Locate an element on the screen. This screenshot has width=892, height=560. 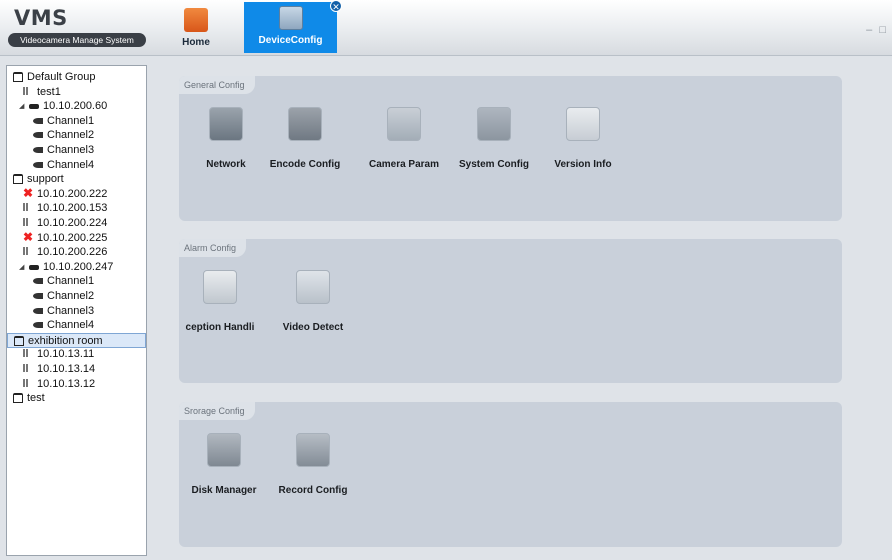
tree-item-label: 10.10.200.225 is located at coordinates (72, 237).